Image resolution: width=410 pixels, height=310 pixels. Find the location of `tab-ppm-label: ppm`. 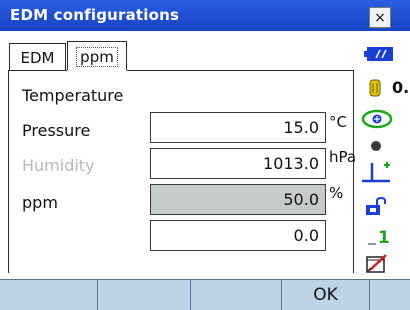

tab-ppm-label: ppm is located at coordinates (97, 56).